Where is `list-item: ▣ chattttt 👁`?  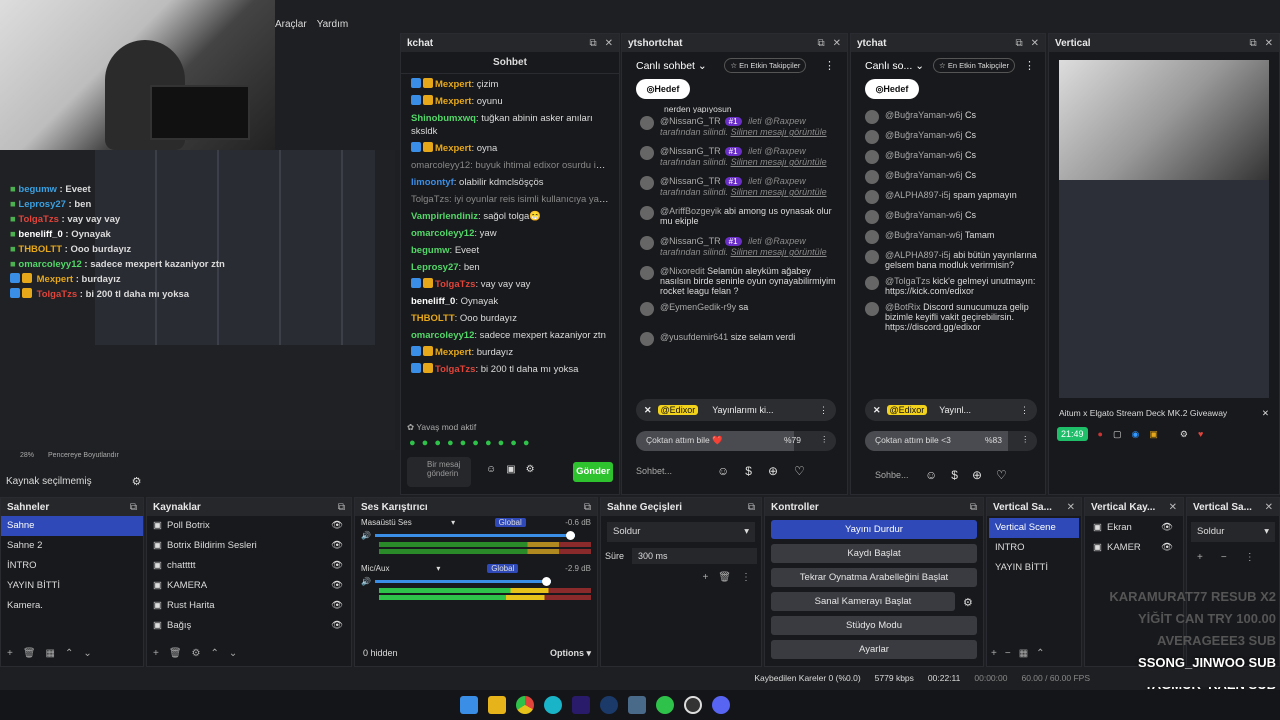 list-item: ▣ chattttt 👁 is located at coordinates (249, 566).